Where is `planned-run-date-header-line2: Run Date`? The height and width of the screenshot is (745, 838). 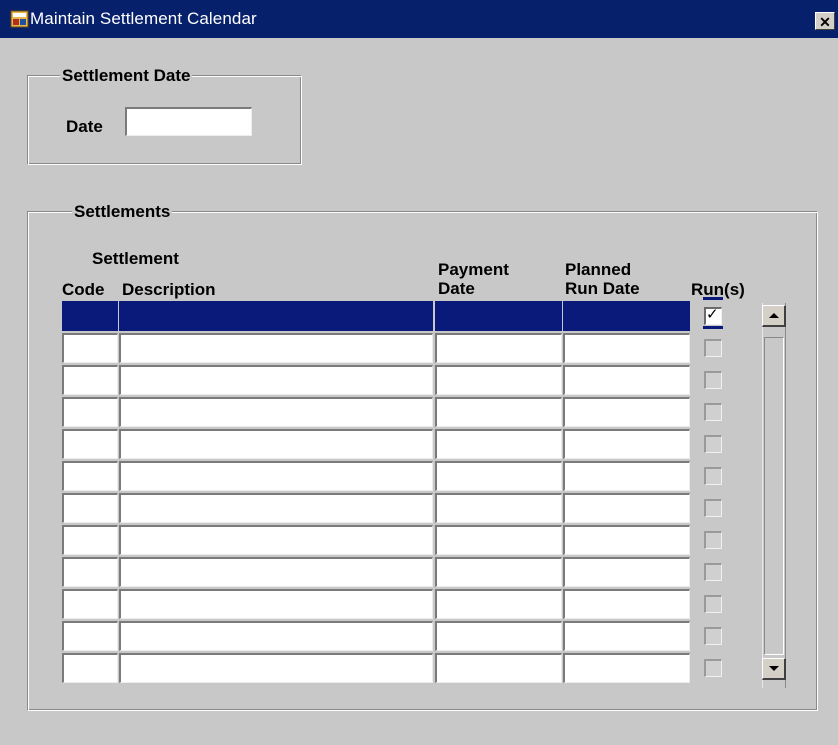 planned-run-date-header-line2: Run Date is located at coordinates (602, 288).